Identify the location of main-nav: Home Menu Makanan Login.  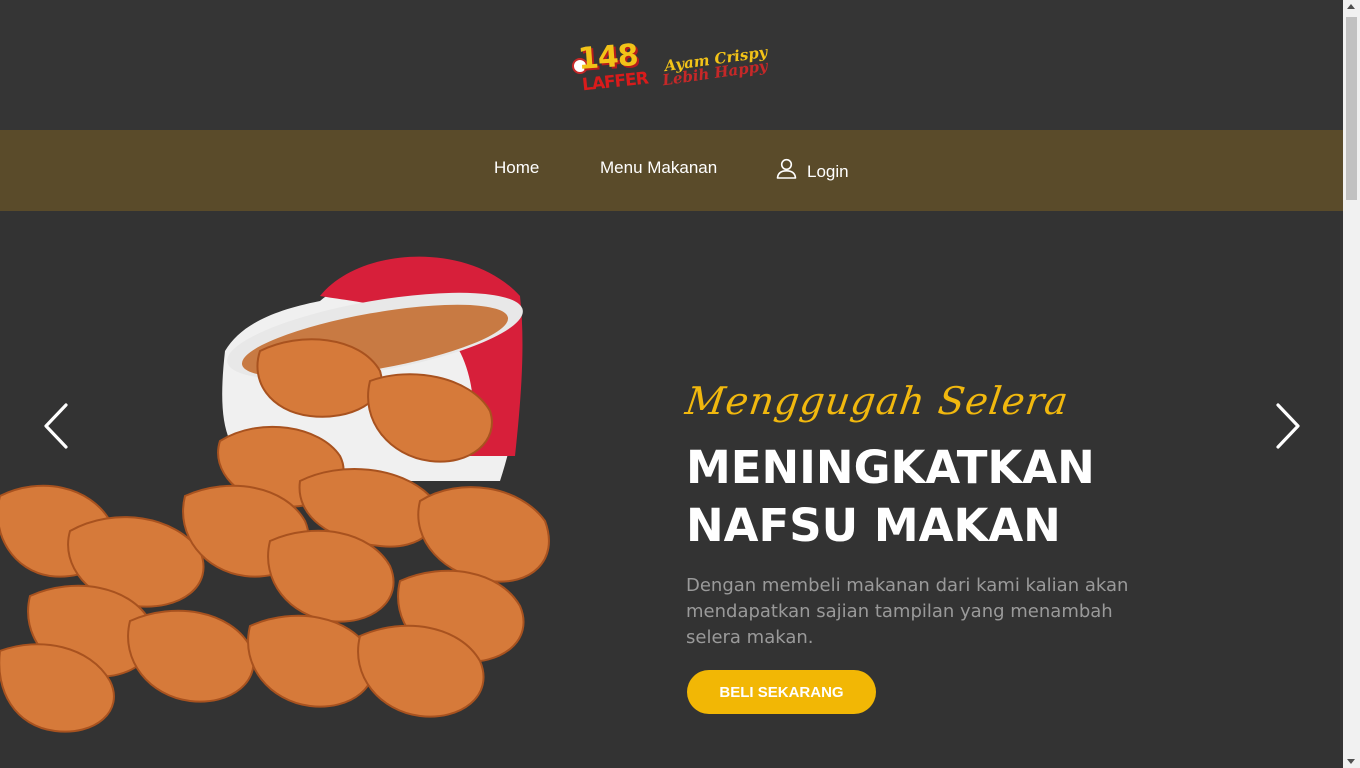
(671, 170).